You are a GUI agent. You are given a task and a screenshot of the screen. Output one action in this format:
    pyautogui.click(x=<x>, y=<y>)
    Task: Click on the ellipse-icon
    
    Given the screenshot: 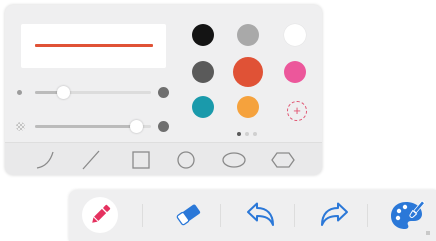 What is the action you would take?
    pyautogui.click(x=234, y=160)
    